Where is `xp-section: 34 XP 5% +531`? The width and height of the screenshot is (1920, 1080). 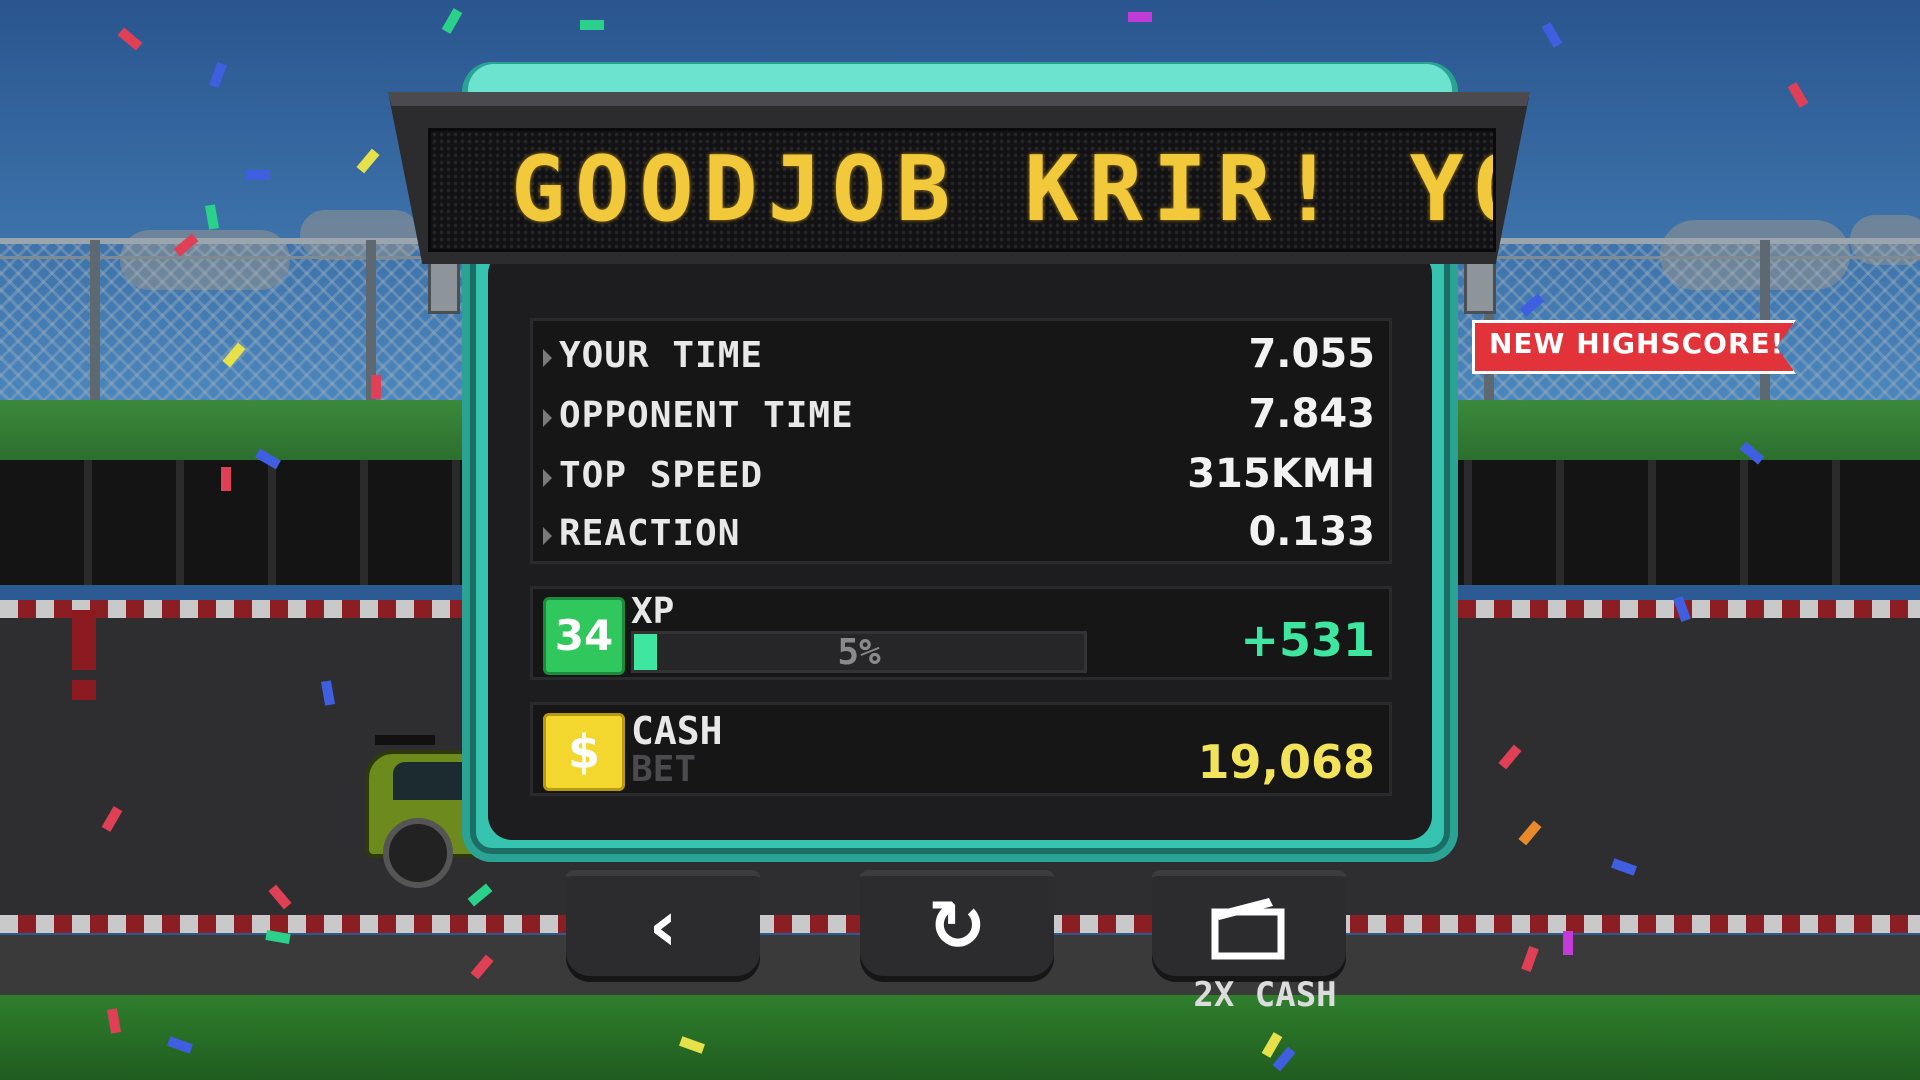 xp-section: 34 XP 5% +531 is located at coordinates (961, 633).